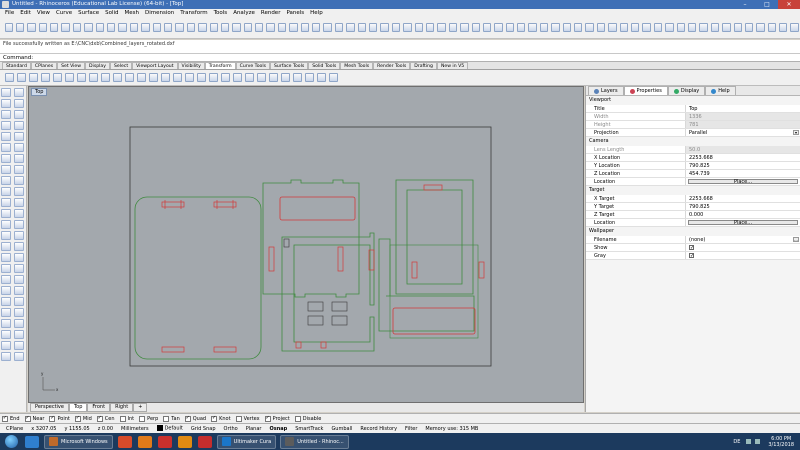 The width and height of the screenshot is (800, 450). What do you see at coordinates (278, 429) in the screenshot?
I see `status-toggle-osnap: Osnap` at bounding box center [278, 429].